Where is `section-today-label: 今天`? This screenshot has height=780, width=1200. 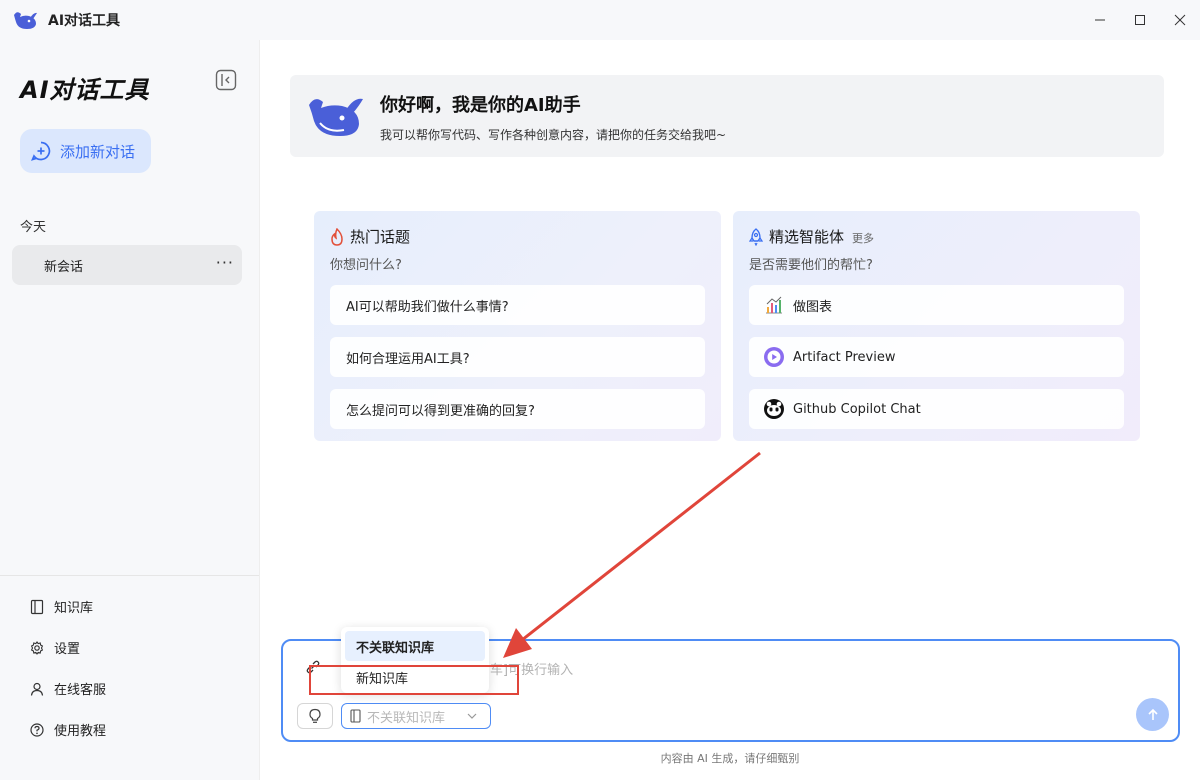 section-today-label: 今天 is located at coordinates (33, 227).